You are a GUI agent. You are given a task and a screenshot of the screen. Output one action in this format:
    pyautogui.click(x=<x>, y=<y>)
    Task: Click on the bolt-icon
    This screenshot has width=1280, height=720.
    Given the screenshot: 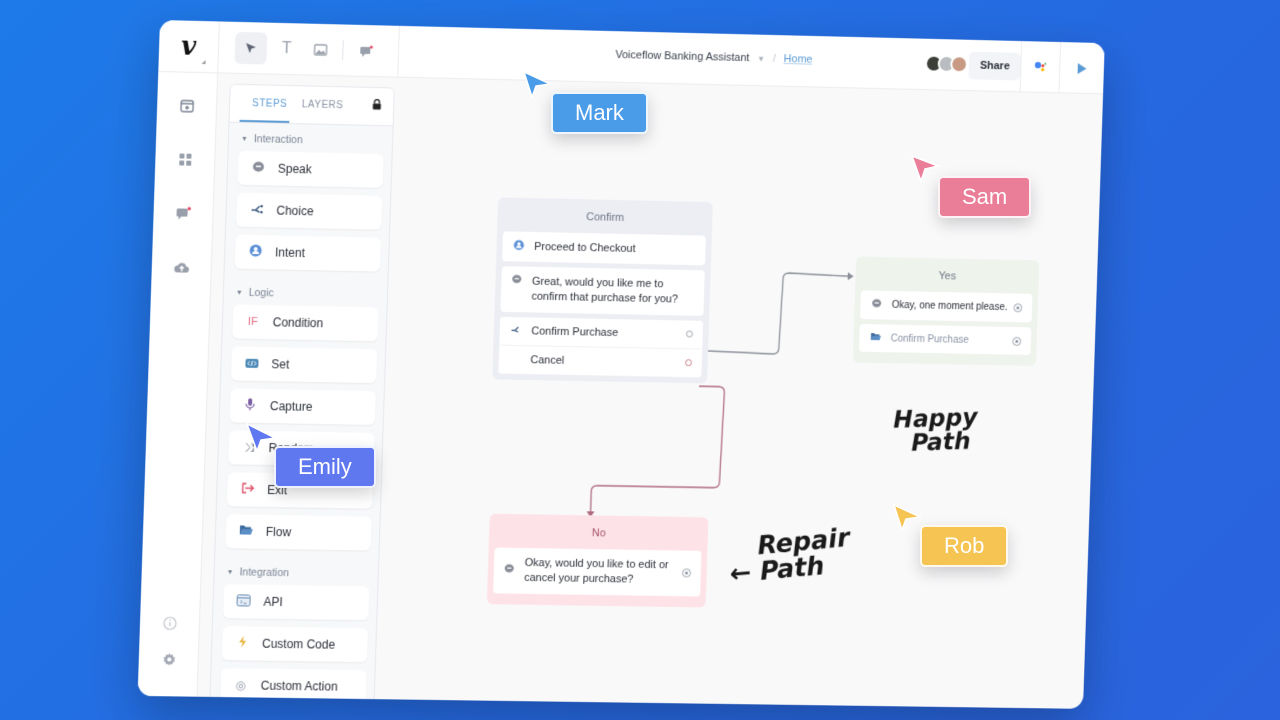 What is the action you would take?
    pyautogui.click(x=242, y=643)
    